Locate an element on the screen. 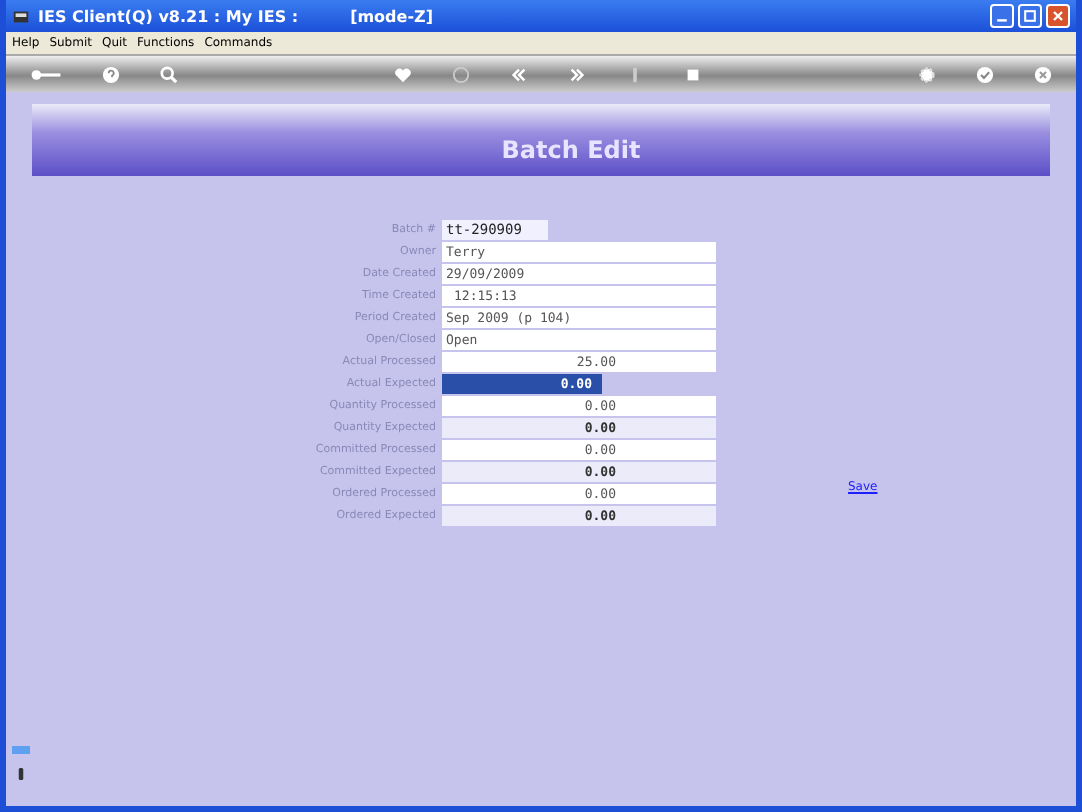 The image size is (1082, 812). maximize-icon is located at coordinates (1030, 16).